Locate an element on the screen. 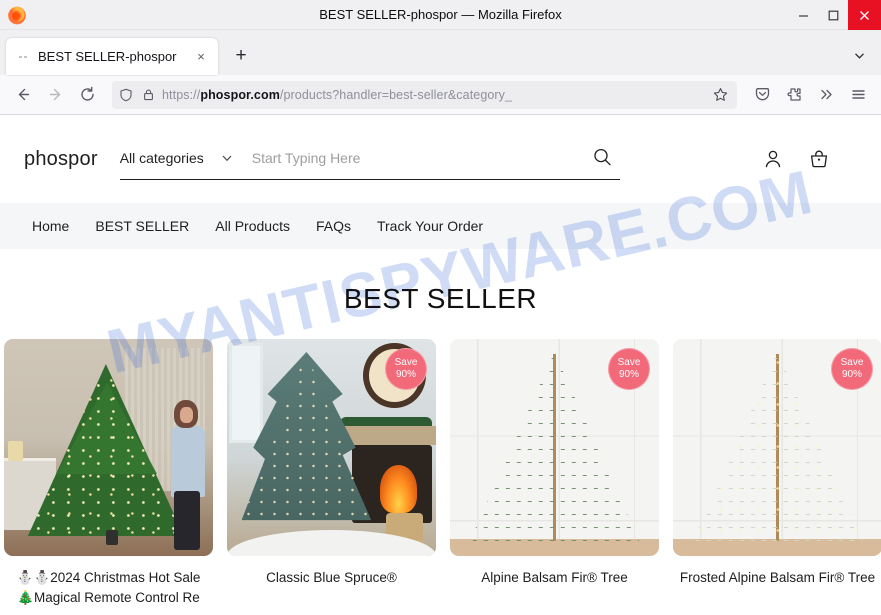 This screenshot has height=615, width=881. header-actions is located at coordinates (811, 159).